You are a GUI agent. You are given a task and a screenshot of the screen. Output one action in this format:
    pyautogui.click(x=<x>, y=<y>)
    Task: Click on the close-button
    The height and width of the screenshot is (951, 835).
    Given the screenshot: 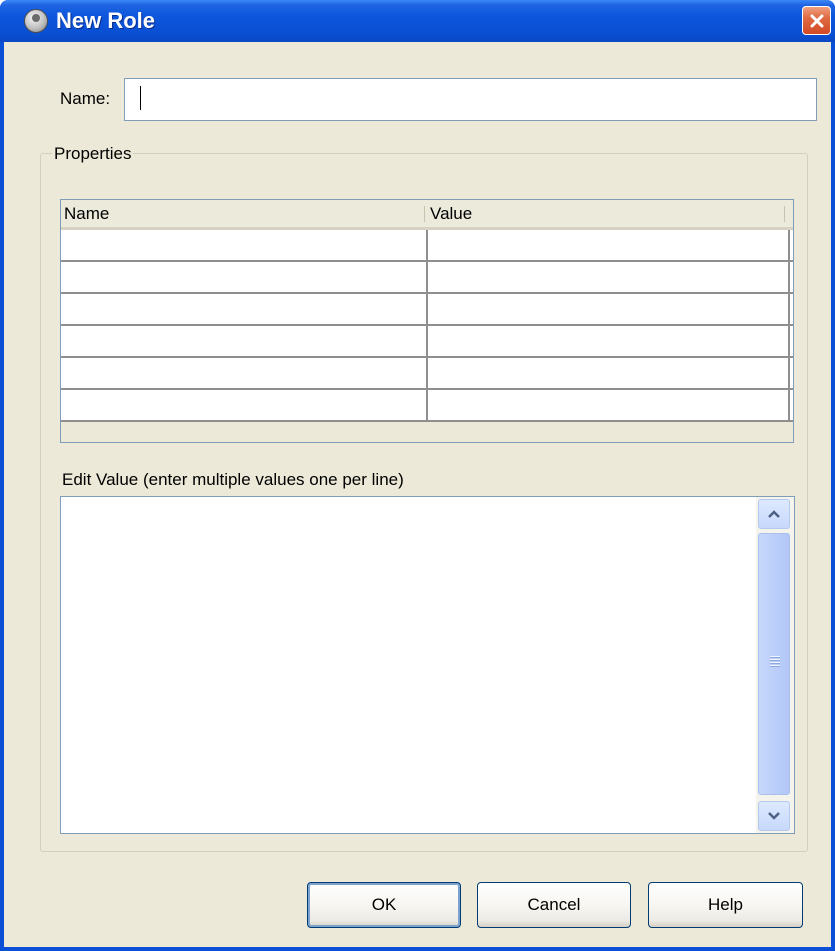 What is the action you would take?
    pyautogui.click(x=816, y=20)
    